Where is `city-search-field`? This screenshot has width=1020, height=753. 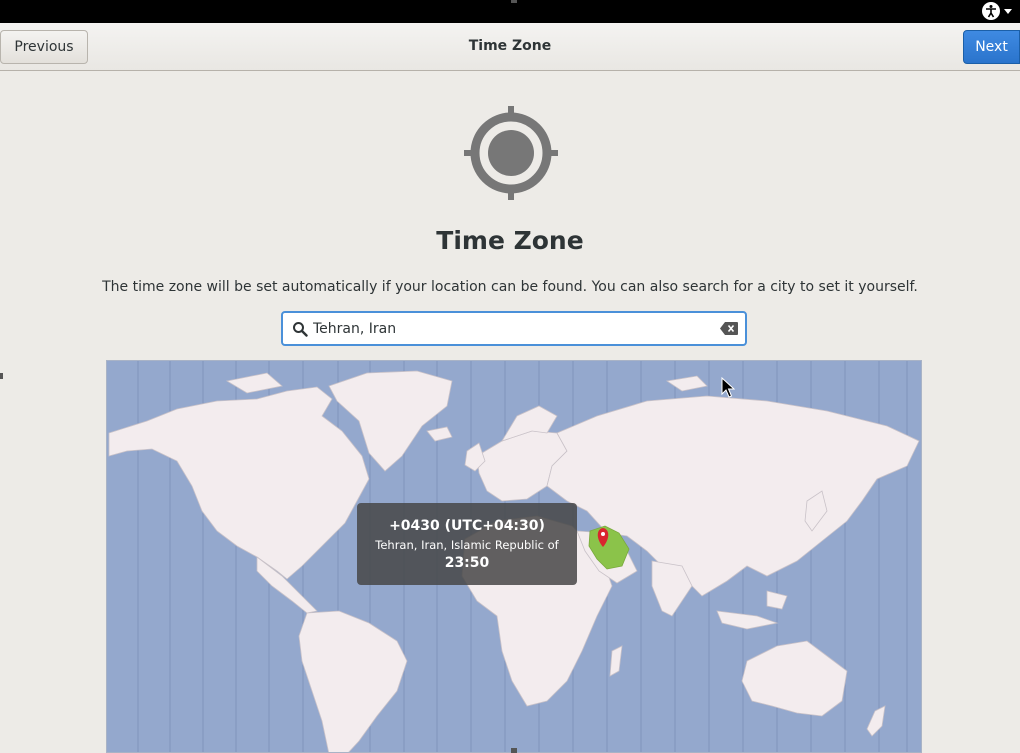 city-search-field is located at coordinates (514, 328).